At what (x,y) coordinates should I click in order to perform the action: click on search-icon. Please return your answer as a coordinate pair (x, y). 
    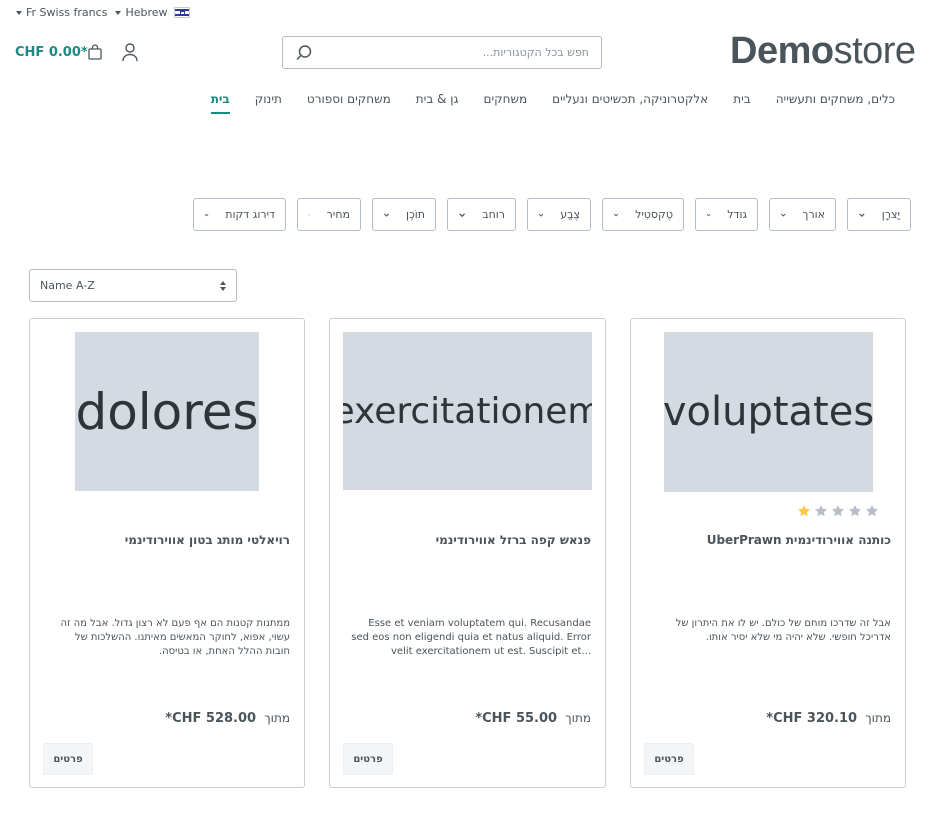
    Looking at the image, I should click on (304, 53).